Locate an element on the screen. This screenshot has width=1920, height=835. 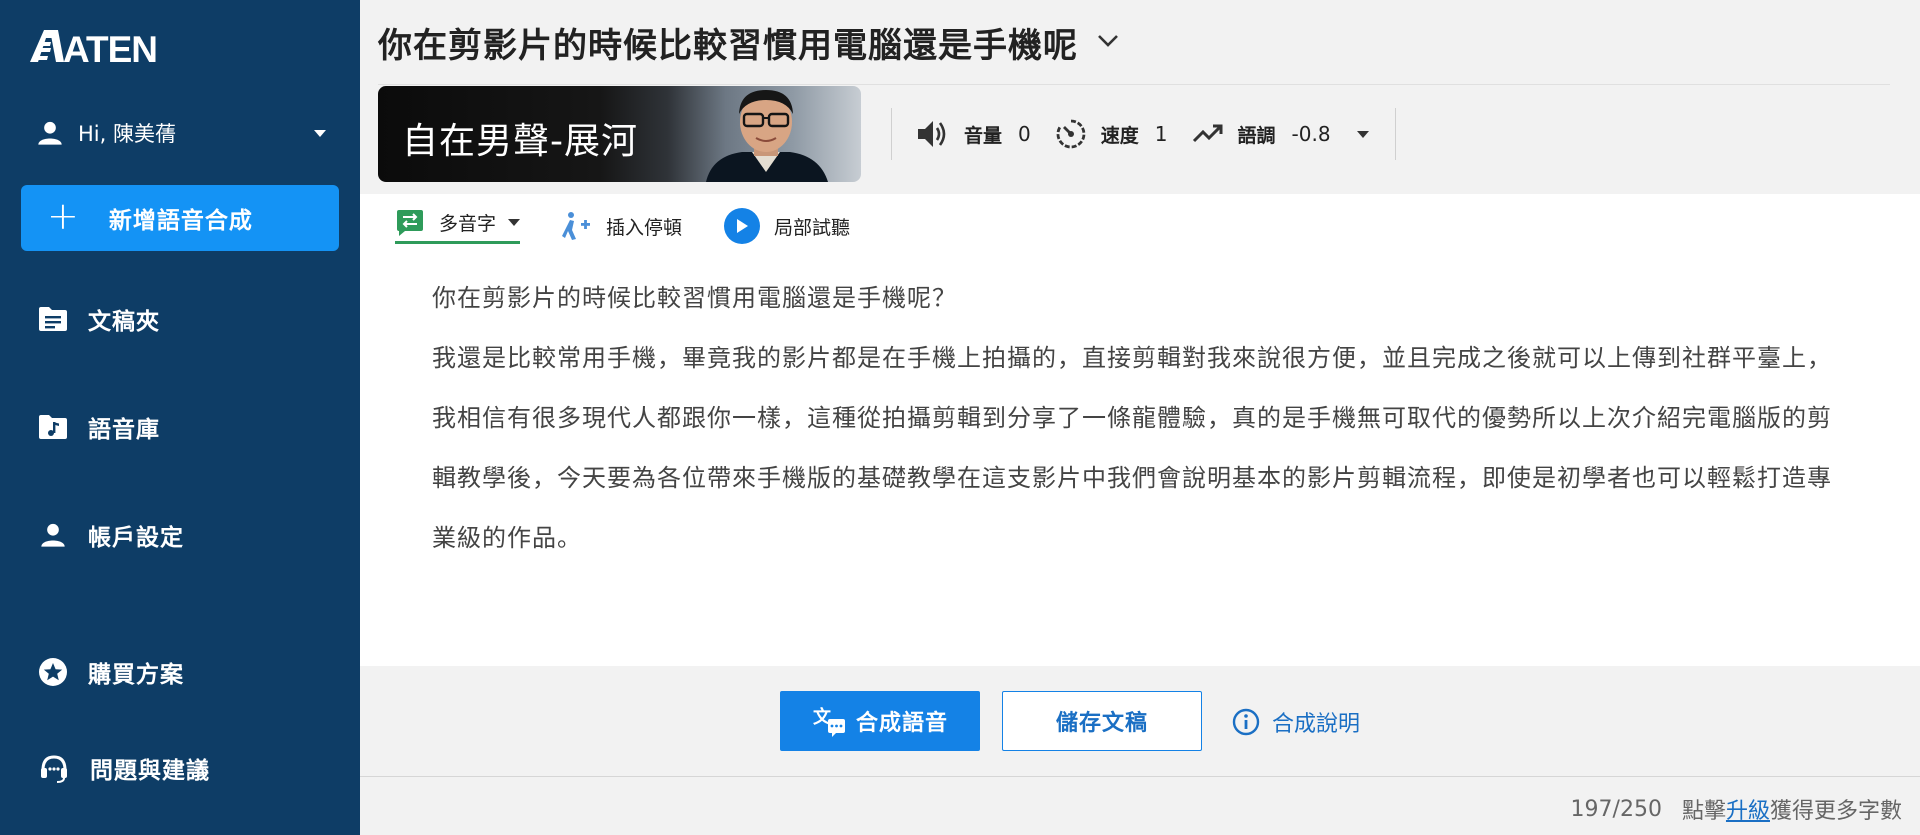
speedometer-icon is located at coordinates (1071, 134).